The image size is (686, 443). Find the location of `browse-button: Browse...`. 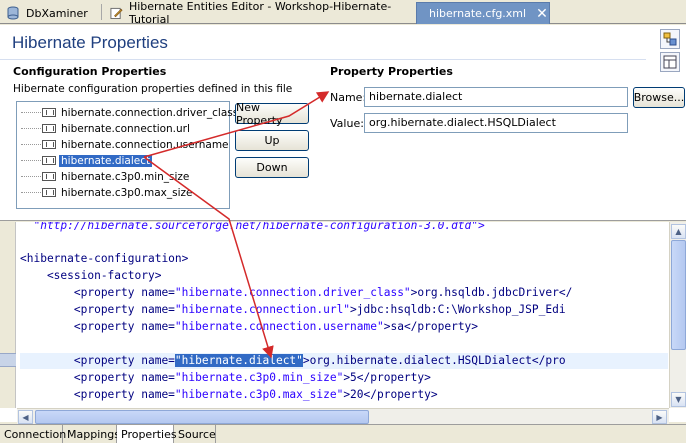

browse-button: Browse... is located at coordinates (659, 97).